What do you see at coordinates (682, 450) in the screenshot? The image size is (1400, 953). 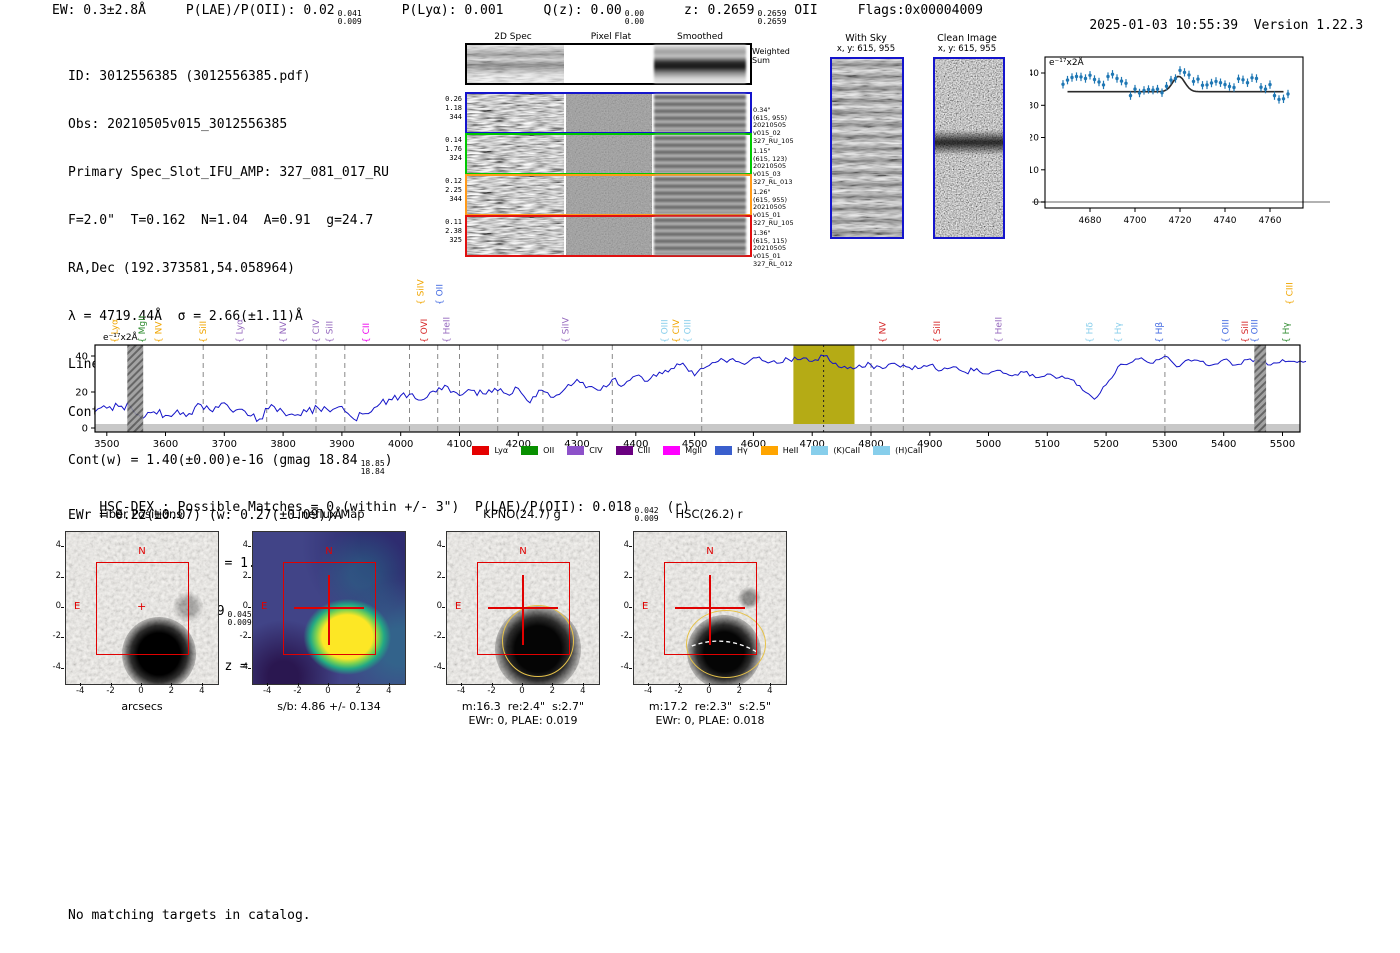 I see `legend-item: MgII` at bounding box center [682, 450].